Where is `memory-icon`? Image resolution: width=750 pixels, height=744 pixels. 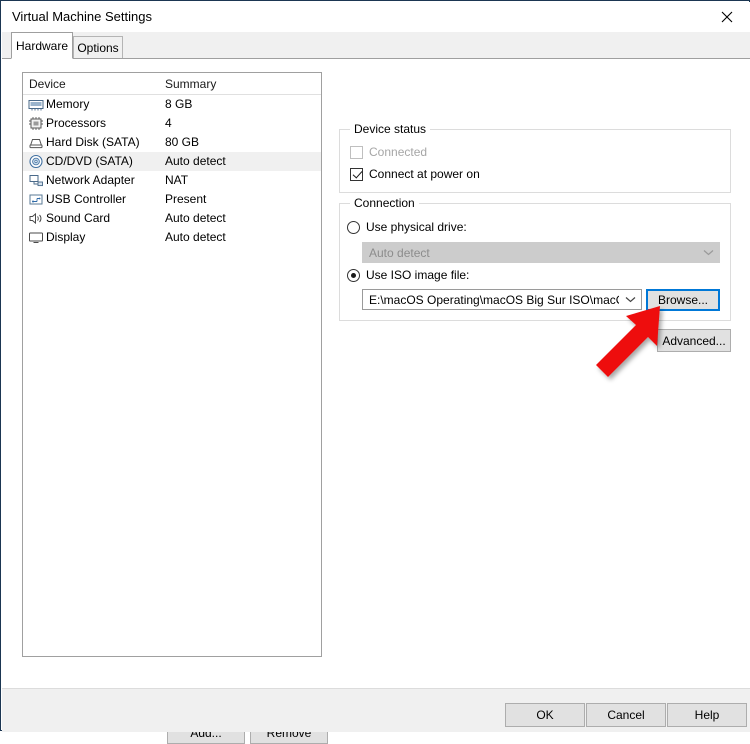 memory-icon is located at coordinates (36, 104).